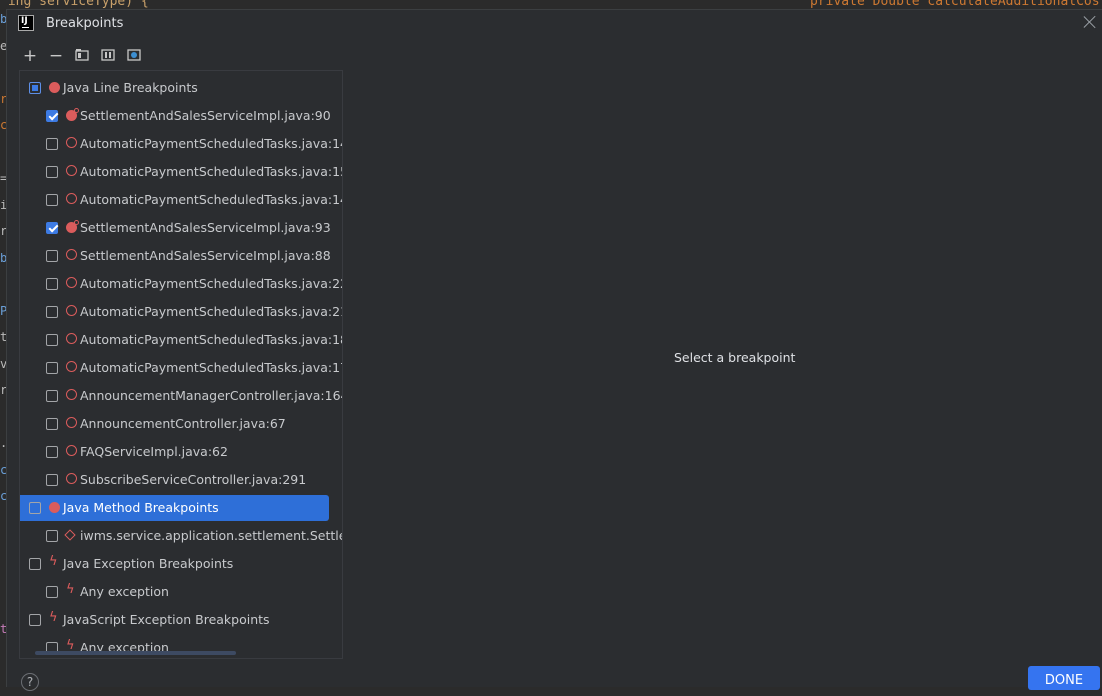 This screenshot has height=696, width=1102. What do you see at coordinates (141, 507) in the screenshot?
I see `breakpoint-label: Java Method Breakpoints` at bounding box center [141, 507].